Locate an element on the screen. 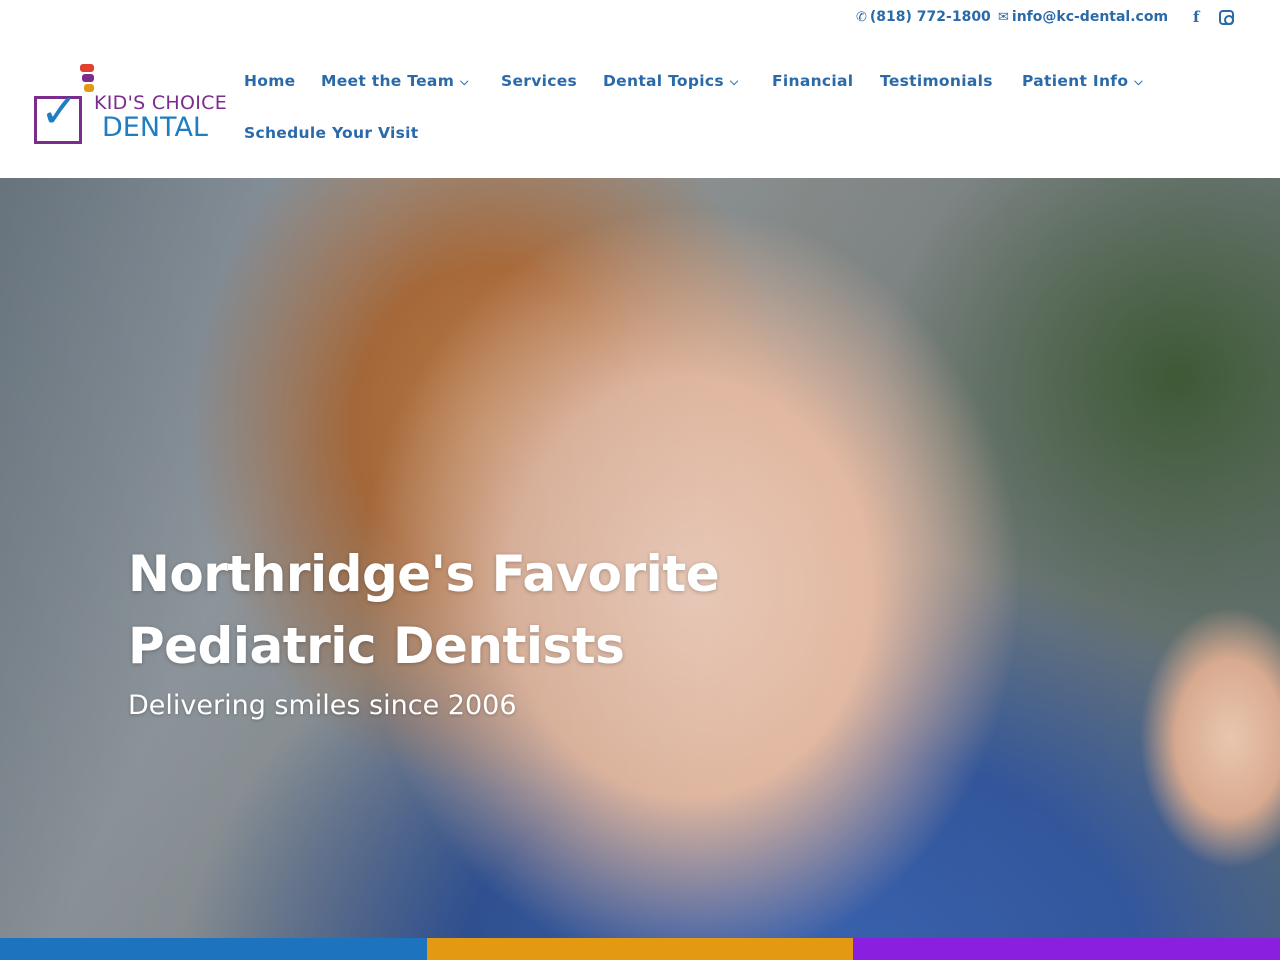 This screenshot has height=960, width=1280. phone-number: (818) 772-1800 is located at coordinates (930, 17).